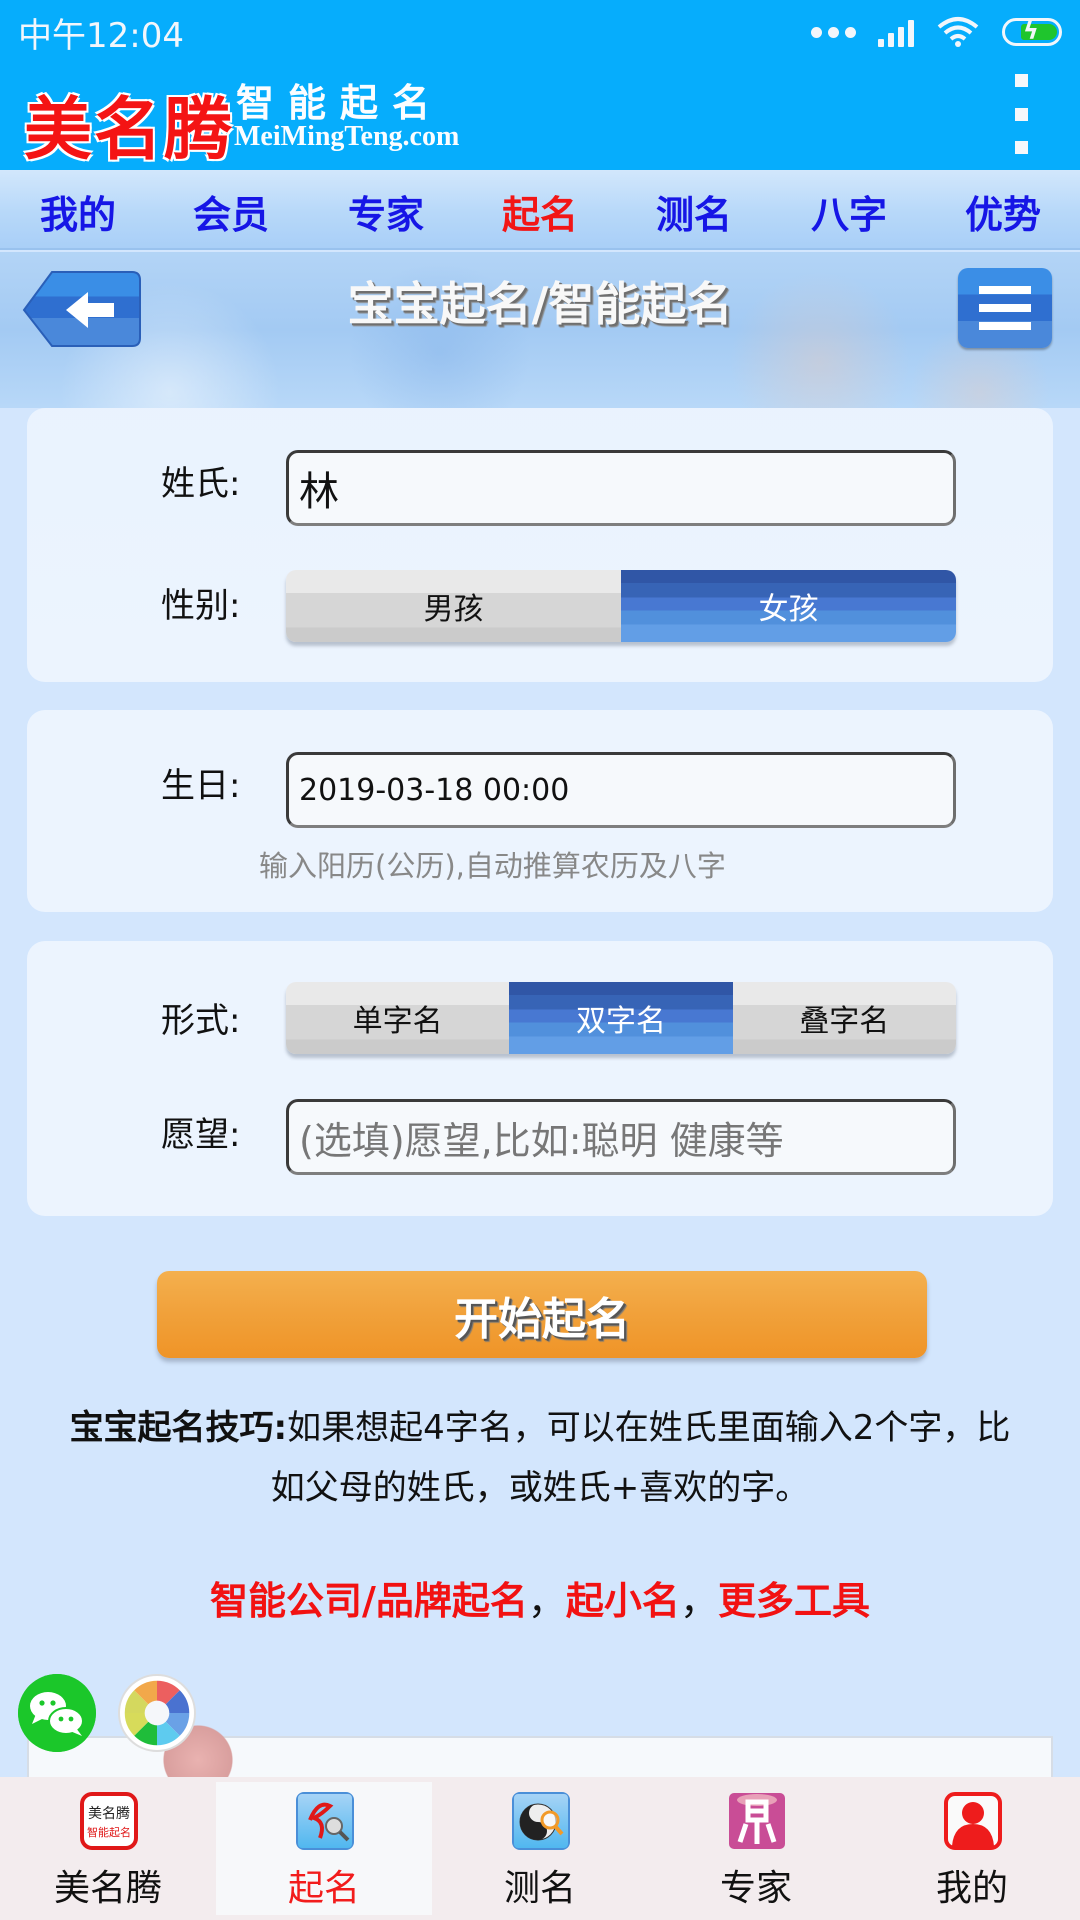  I want to click on moments-share-button, so click(157, 1713).